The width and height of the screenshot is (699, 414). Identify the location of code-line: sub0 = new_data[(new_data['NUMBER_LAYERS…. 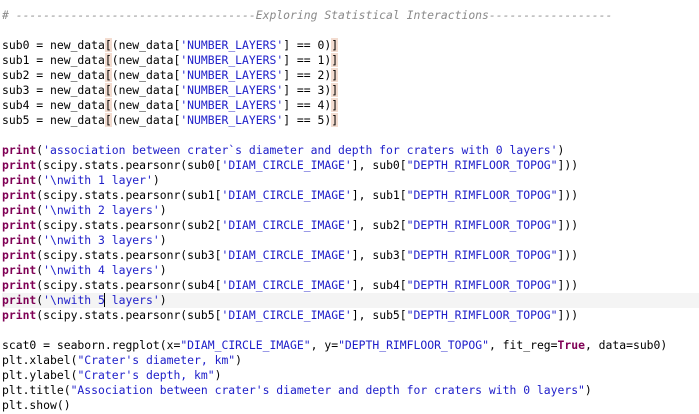
(350, 45).